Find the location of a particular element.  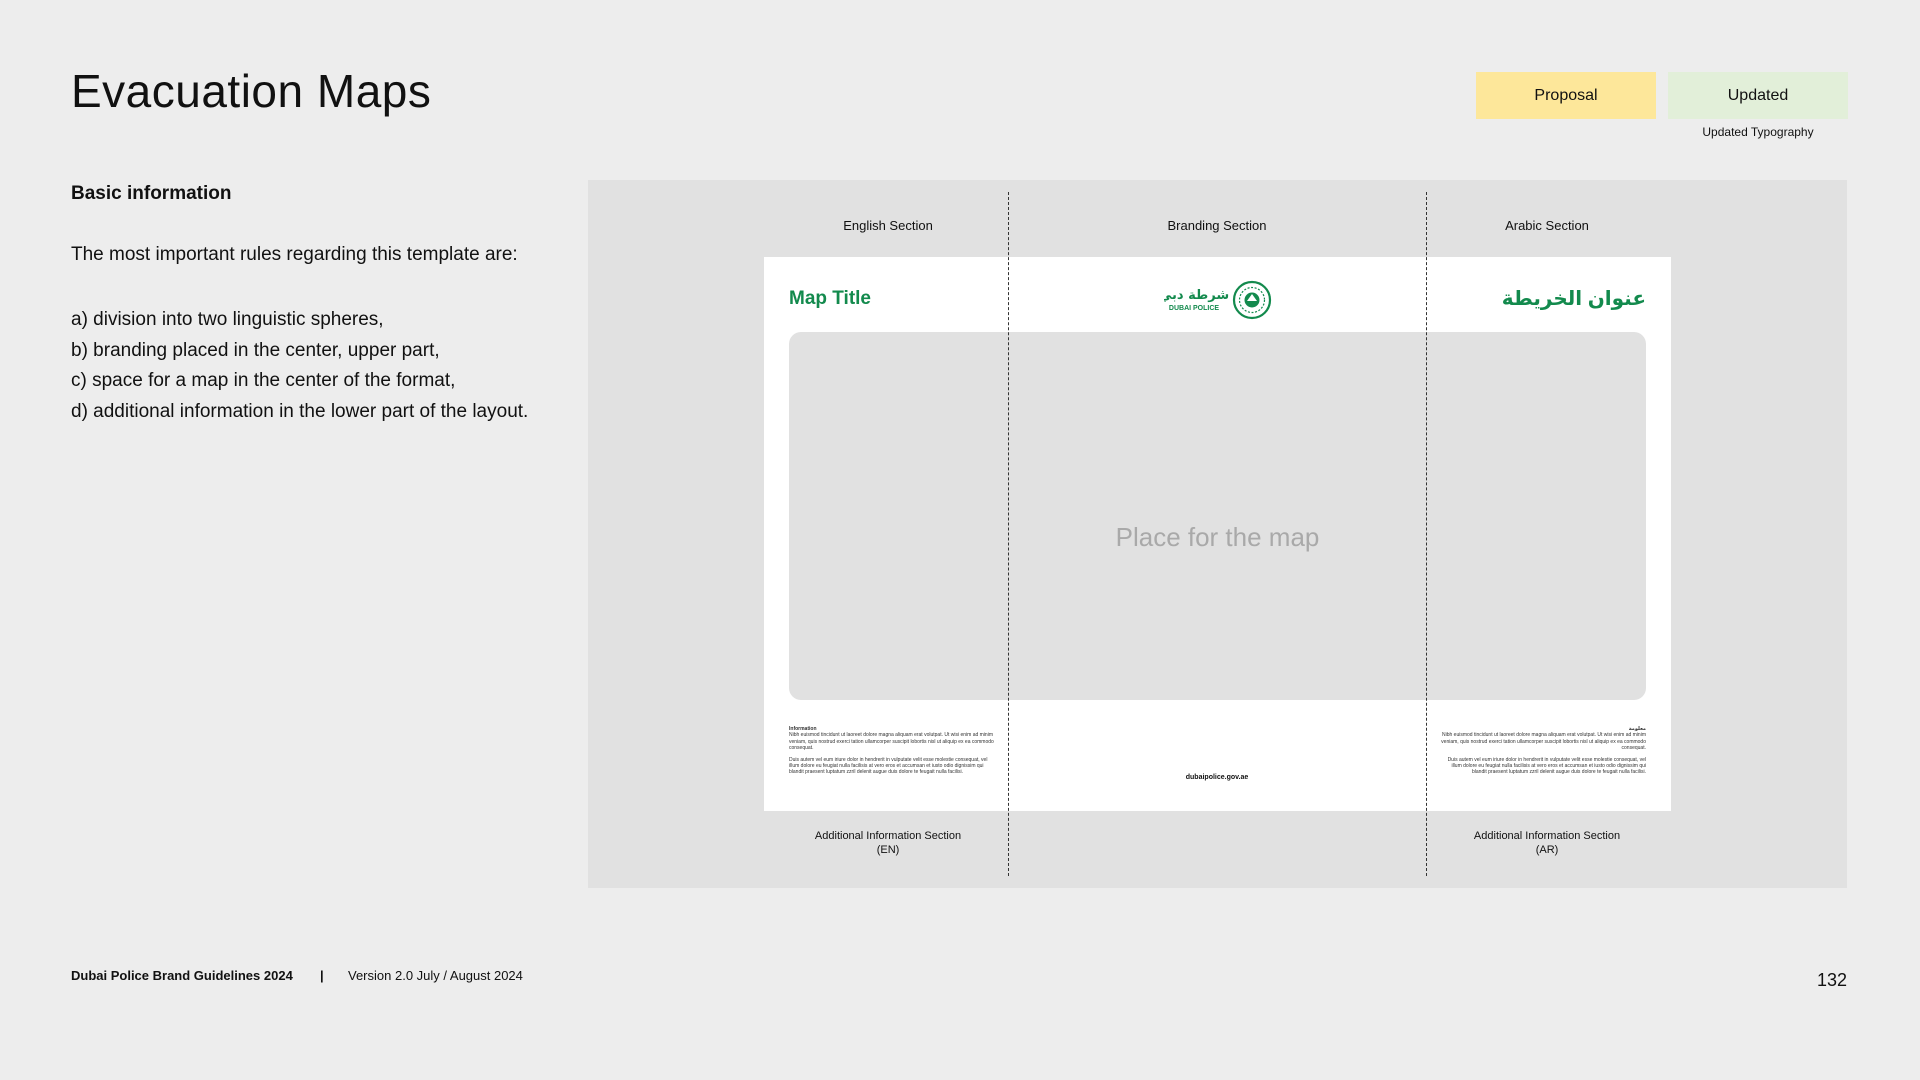

updated-note: Updated Typography is located at coordinates (1758, 132).